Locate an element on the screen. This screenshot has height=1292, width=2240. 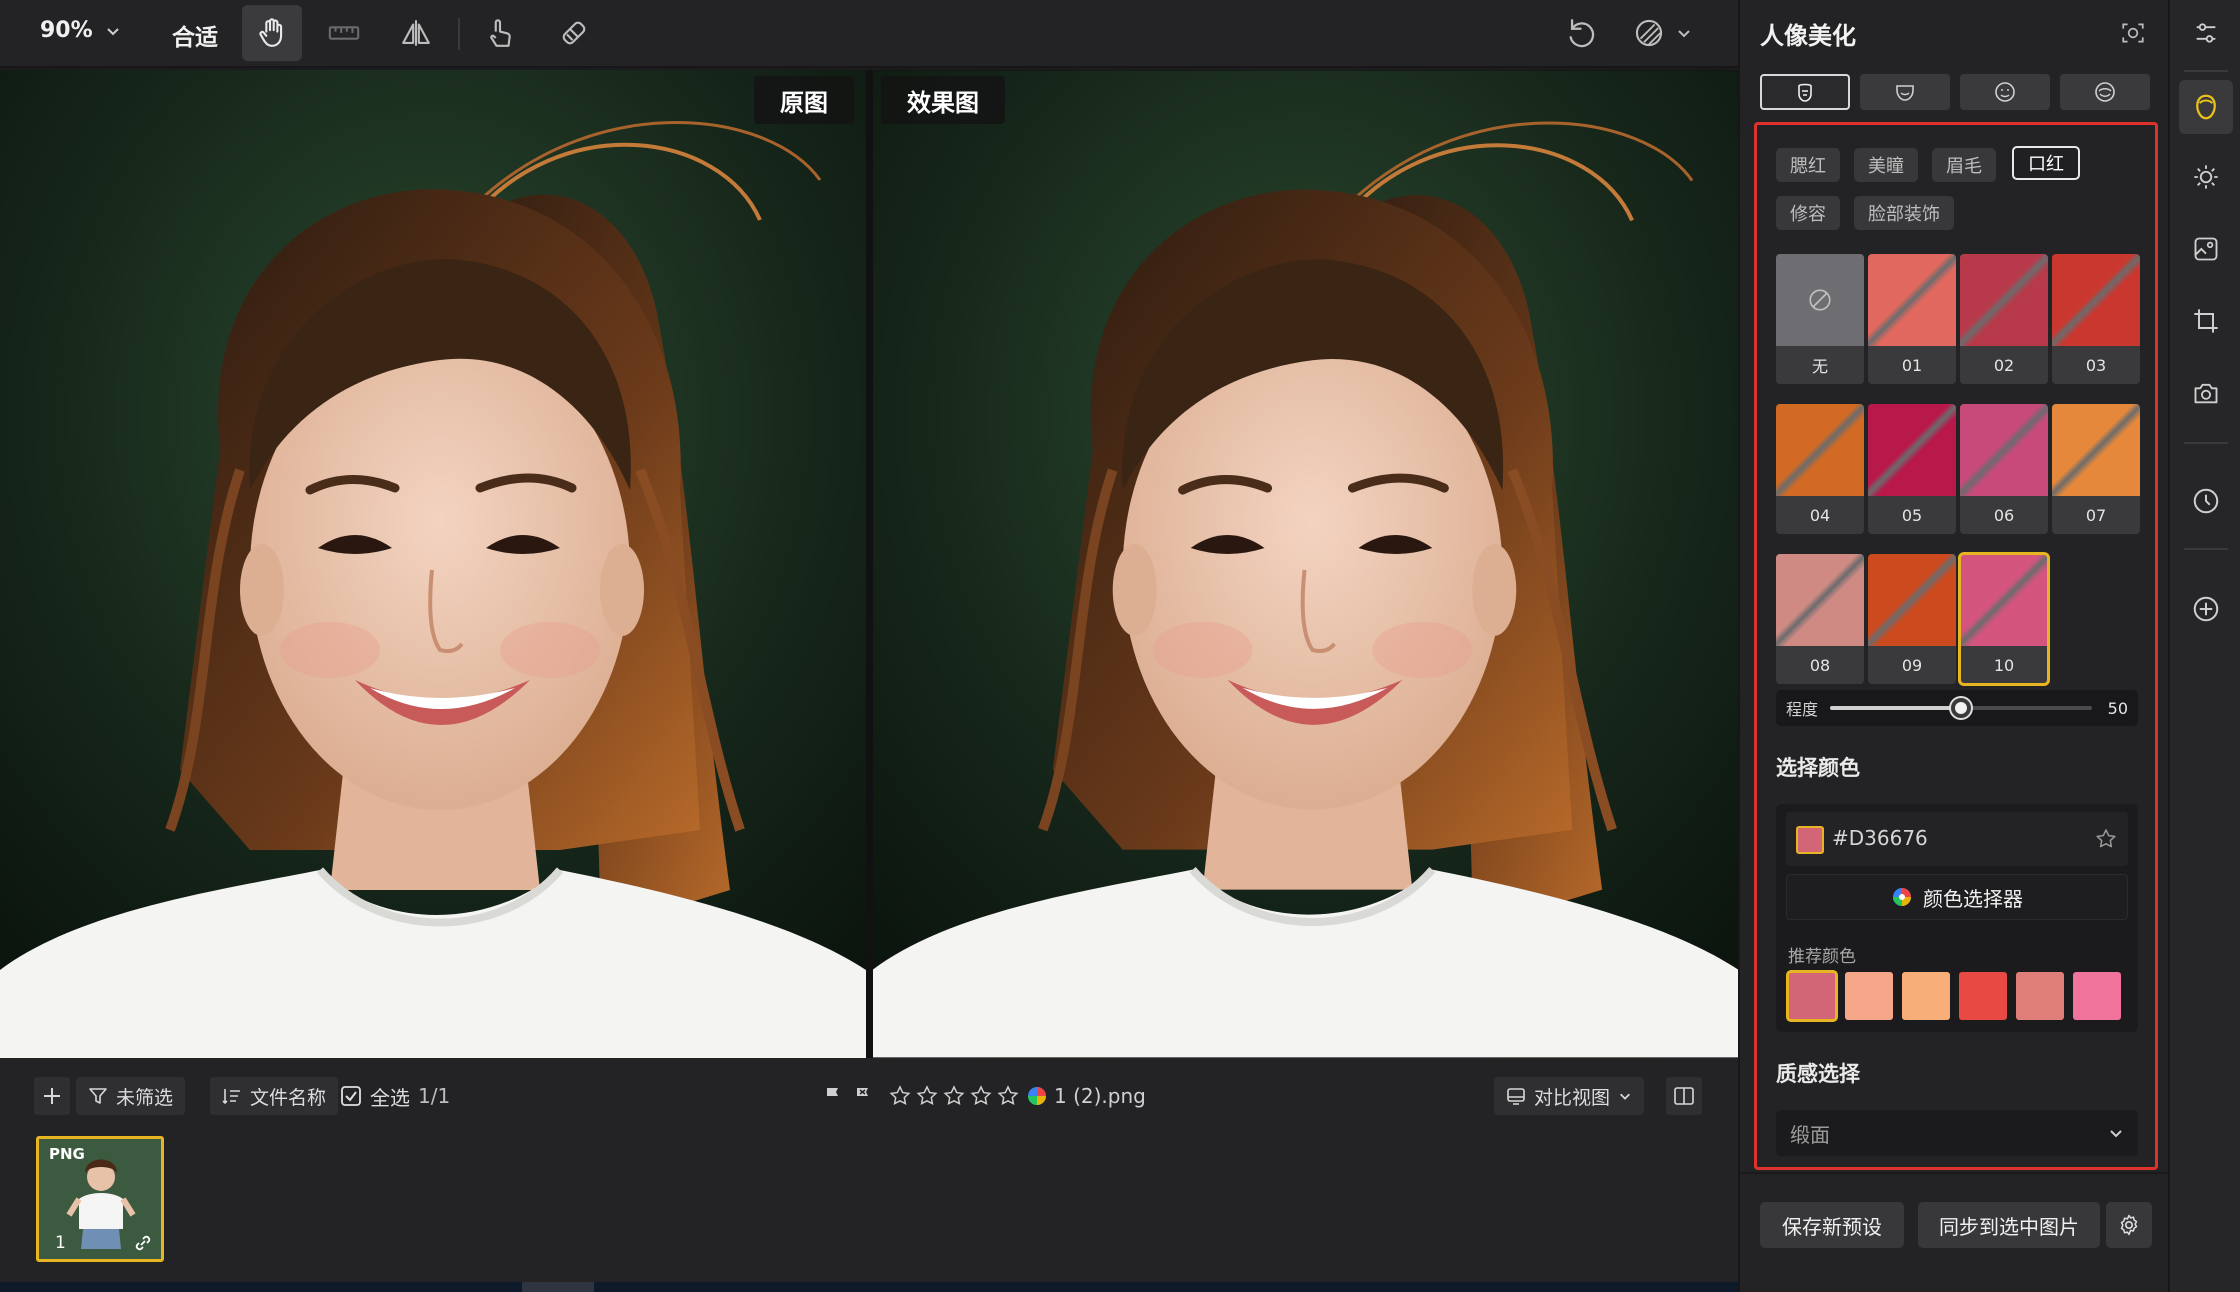
lipstick-swatch: 01 is located at coordinates (1912, 319).